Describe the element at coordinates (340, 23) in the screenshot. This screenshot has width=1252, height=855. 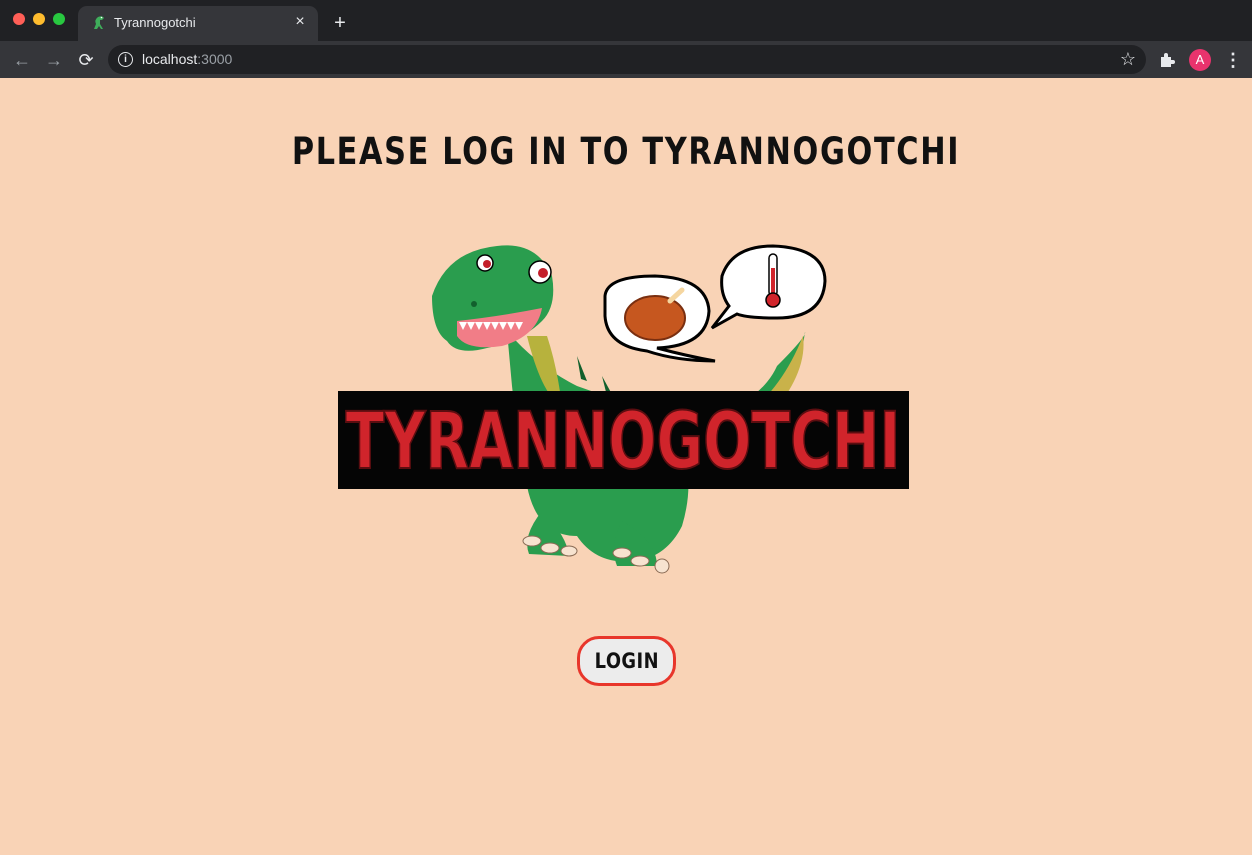
I see `new-tab-button: +` at that location.